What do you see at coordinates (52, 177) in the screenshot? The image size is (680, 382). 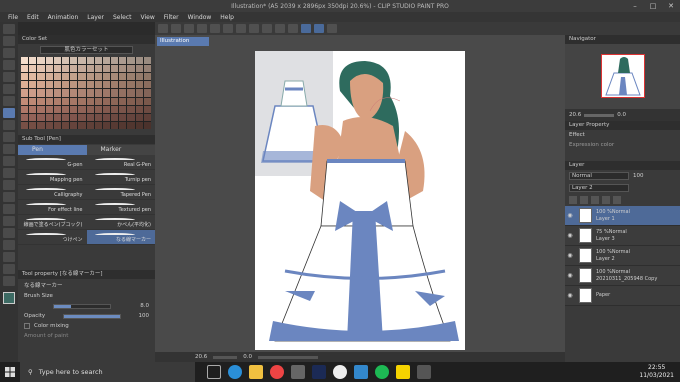 I see `brush-item: Mapping pen` at bounding box center [52, 177].